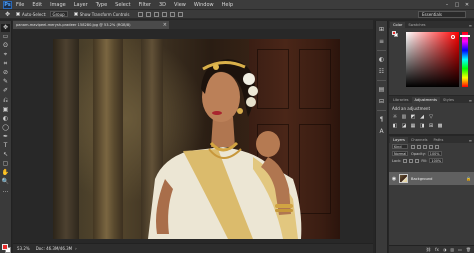 This screenshot has height=253, width=474. I want to click on menu-window: Window, so click(204, 5).